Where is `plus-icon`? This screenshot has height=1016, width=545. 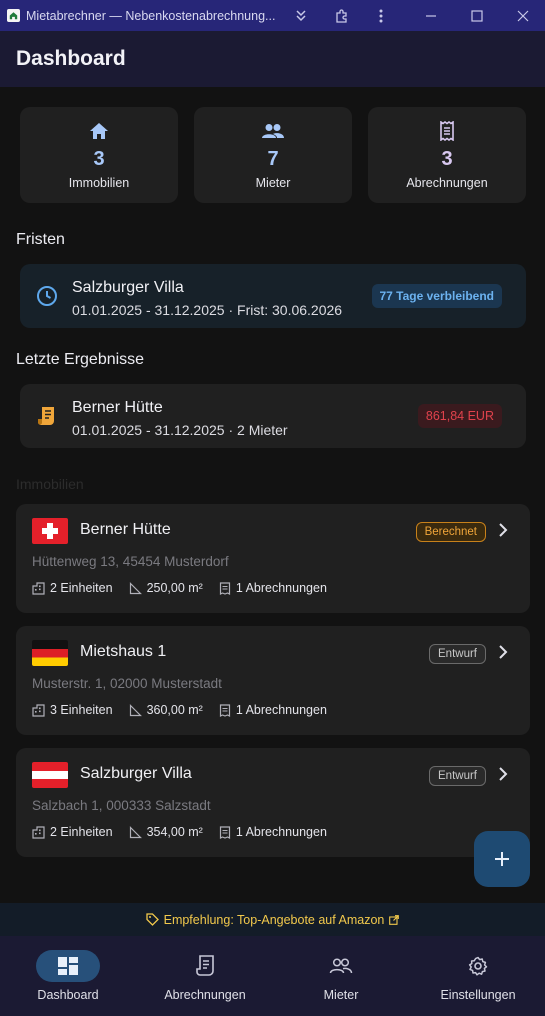 plus-icon is located at coordinates (502, 859).